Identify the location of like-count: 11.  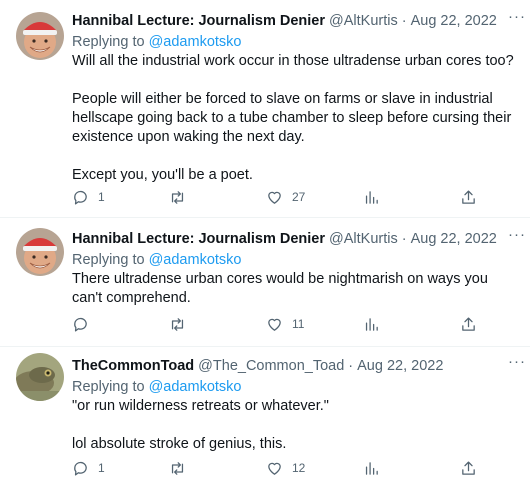
(298, 324).